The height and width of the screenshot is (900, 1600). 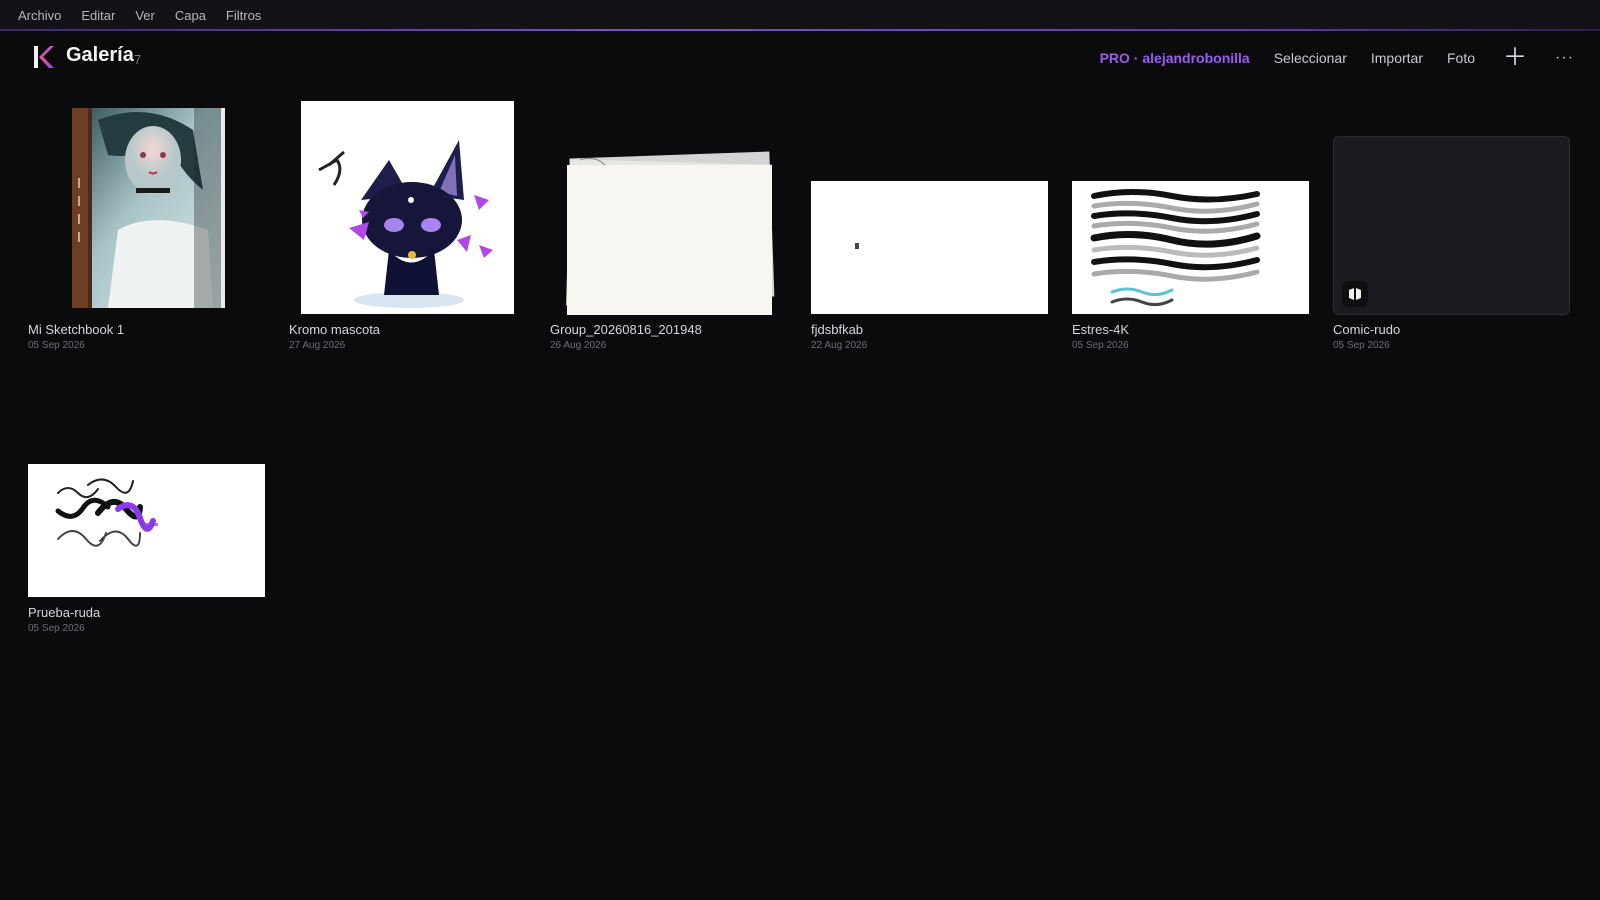 I want to click on gallery-item-comic: Comic-rudo 05 Sep 2026, so click(x=1451, y=230).